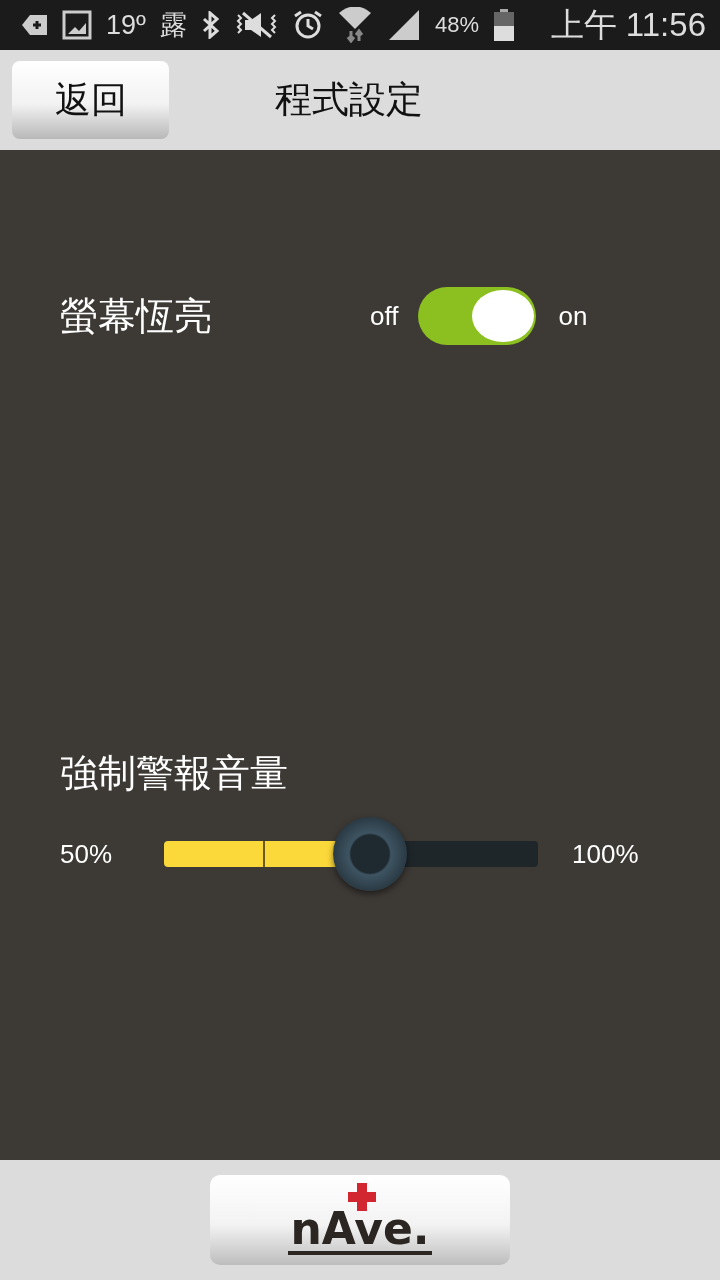 The height and width of the screenshot is (1280, 720). I want to click on bluetooth-icon, so click(210, 25).